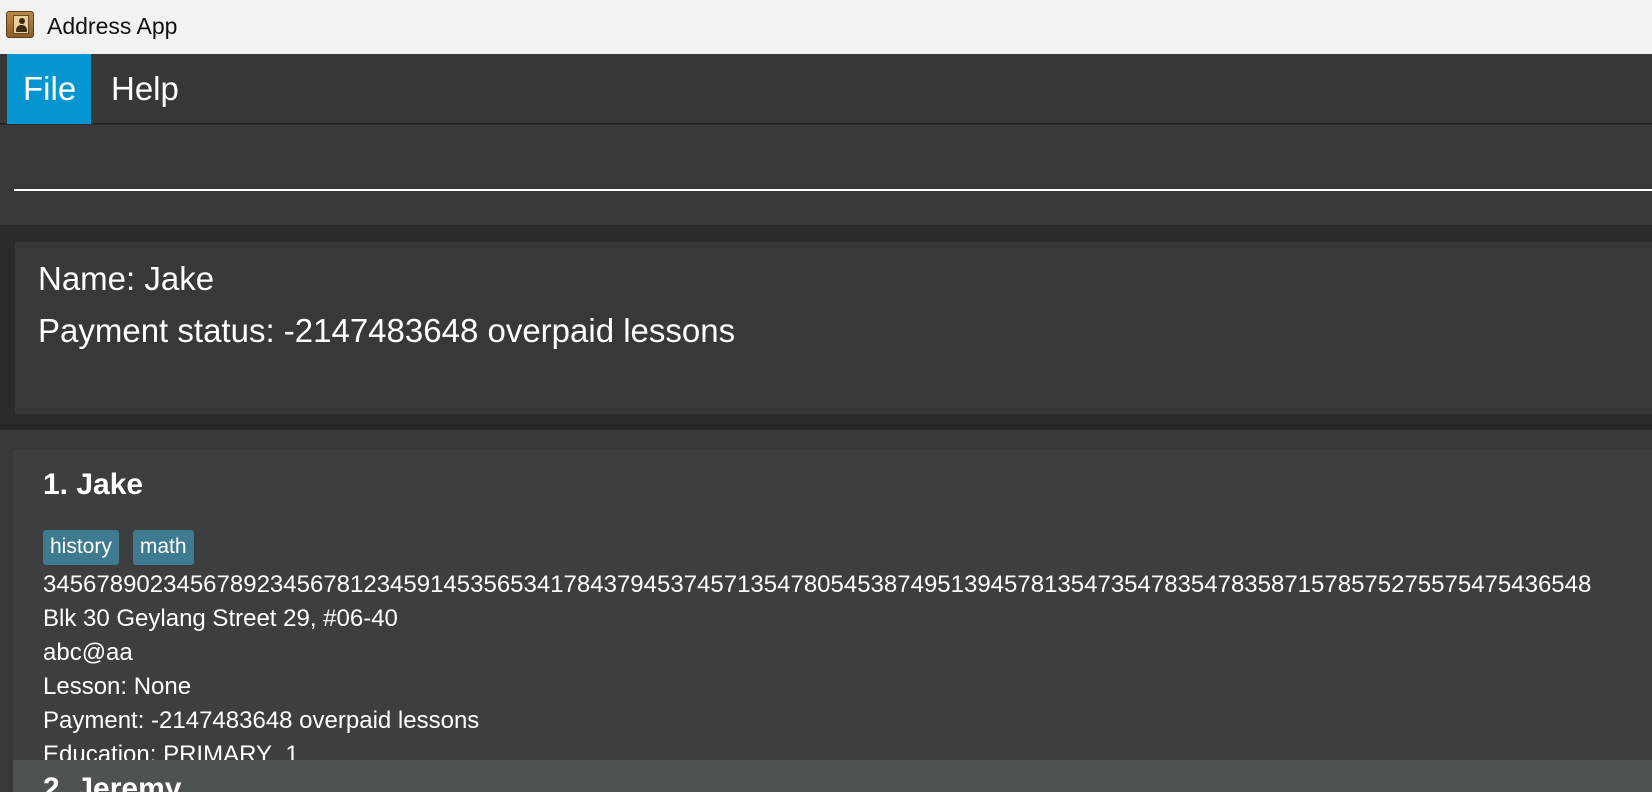  Describe the element at coordinates (145, 89) in the screenshot. I see `menu-help: Help` at that location.